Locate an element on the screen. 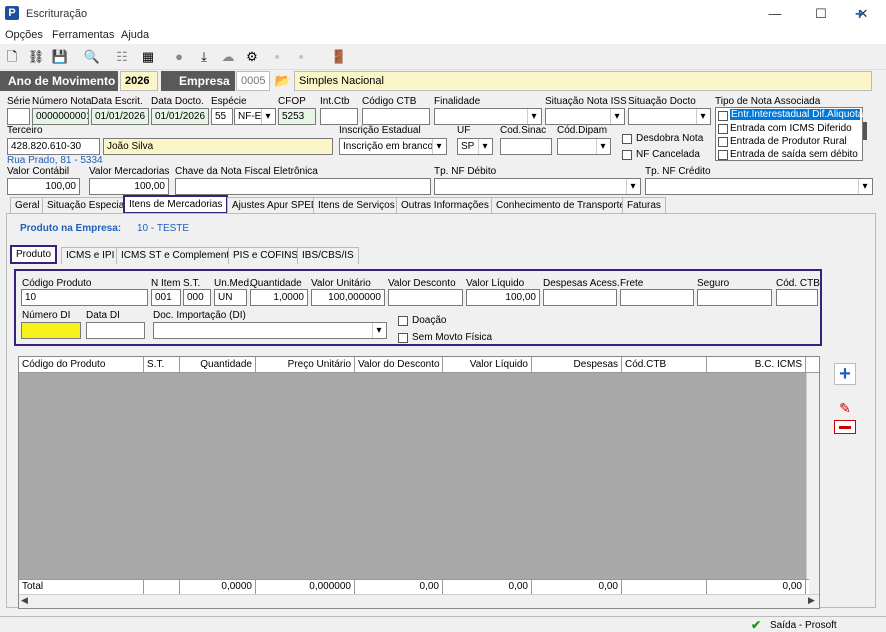 The image size is (886, 632). tree-icon: ☷ is located at coordinates (122, 57).